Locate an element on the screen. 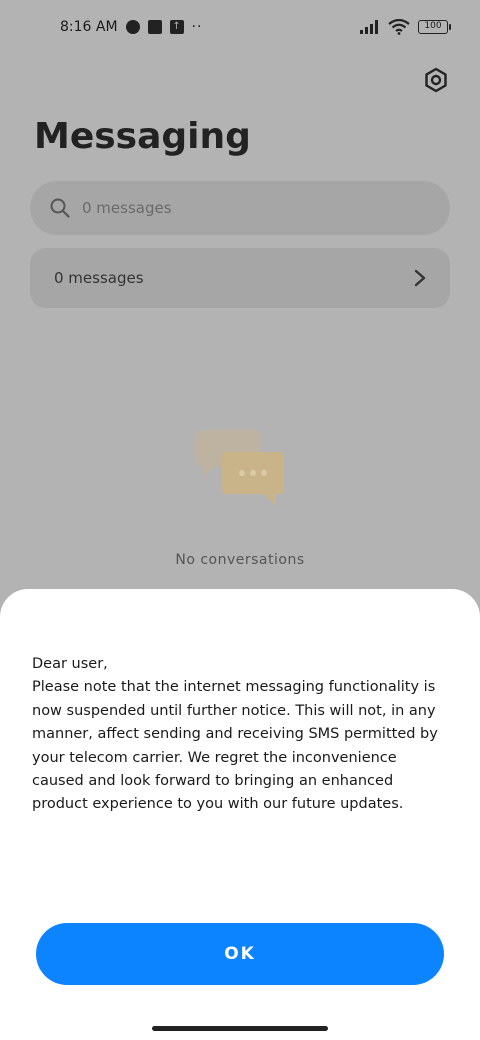 The image size is (480, 1040). settings-button is located at coordinates (436, 80).